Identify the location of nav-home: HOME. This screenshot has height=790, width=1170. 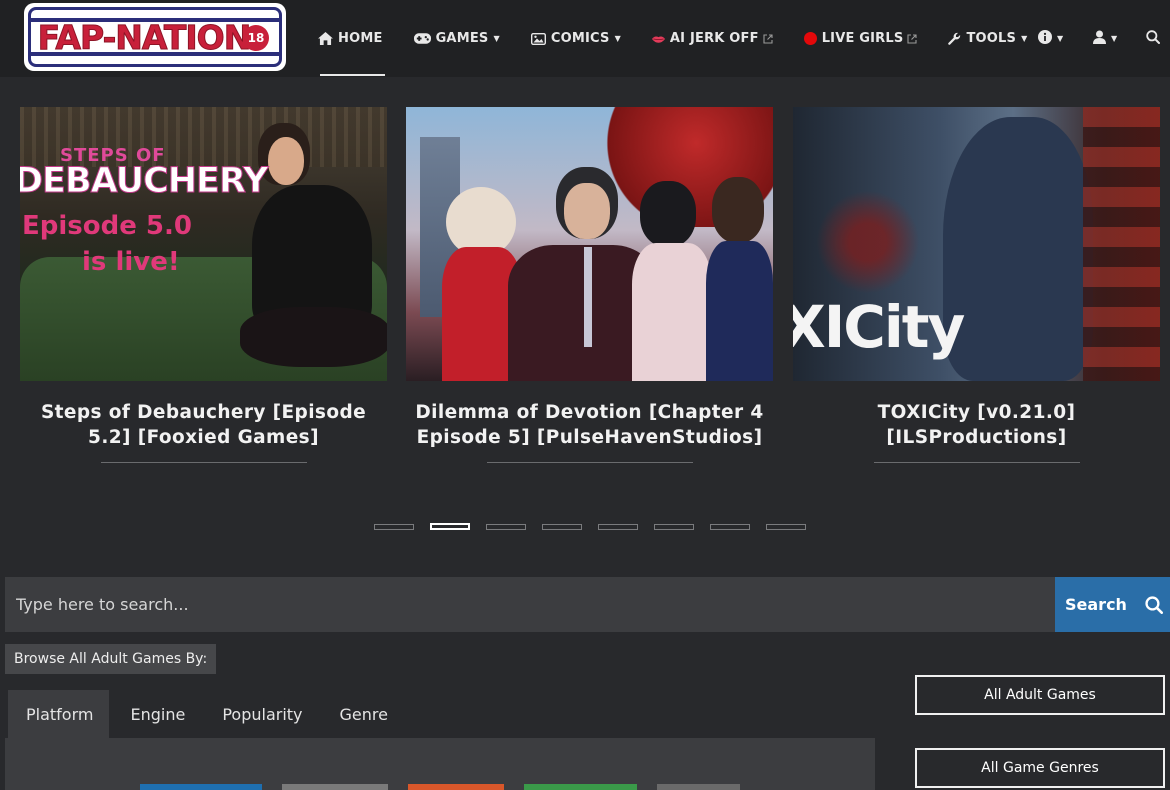
(351, 38).